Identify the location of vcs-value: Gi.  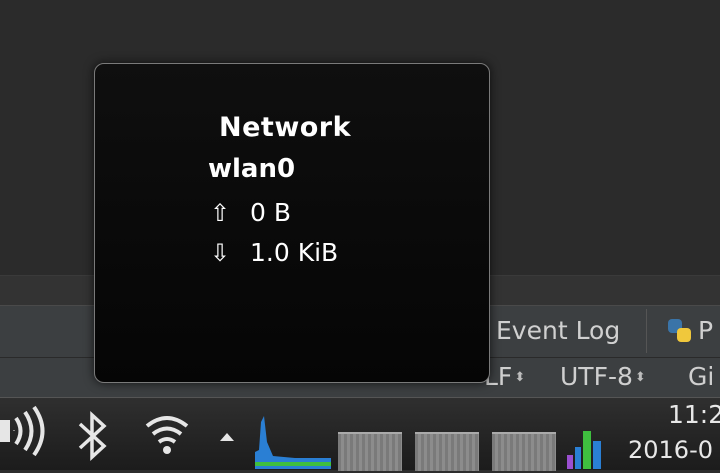
(701, 376).